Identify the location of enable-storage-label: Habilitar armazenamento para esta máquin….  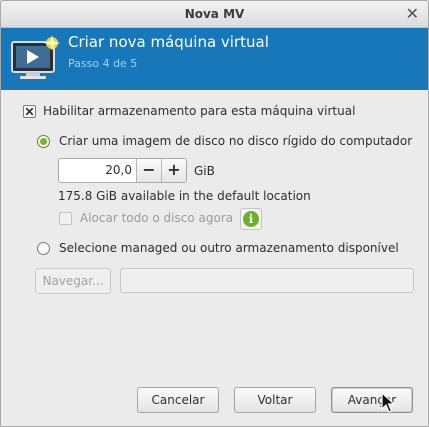
(199, 111).